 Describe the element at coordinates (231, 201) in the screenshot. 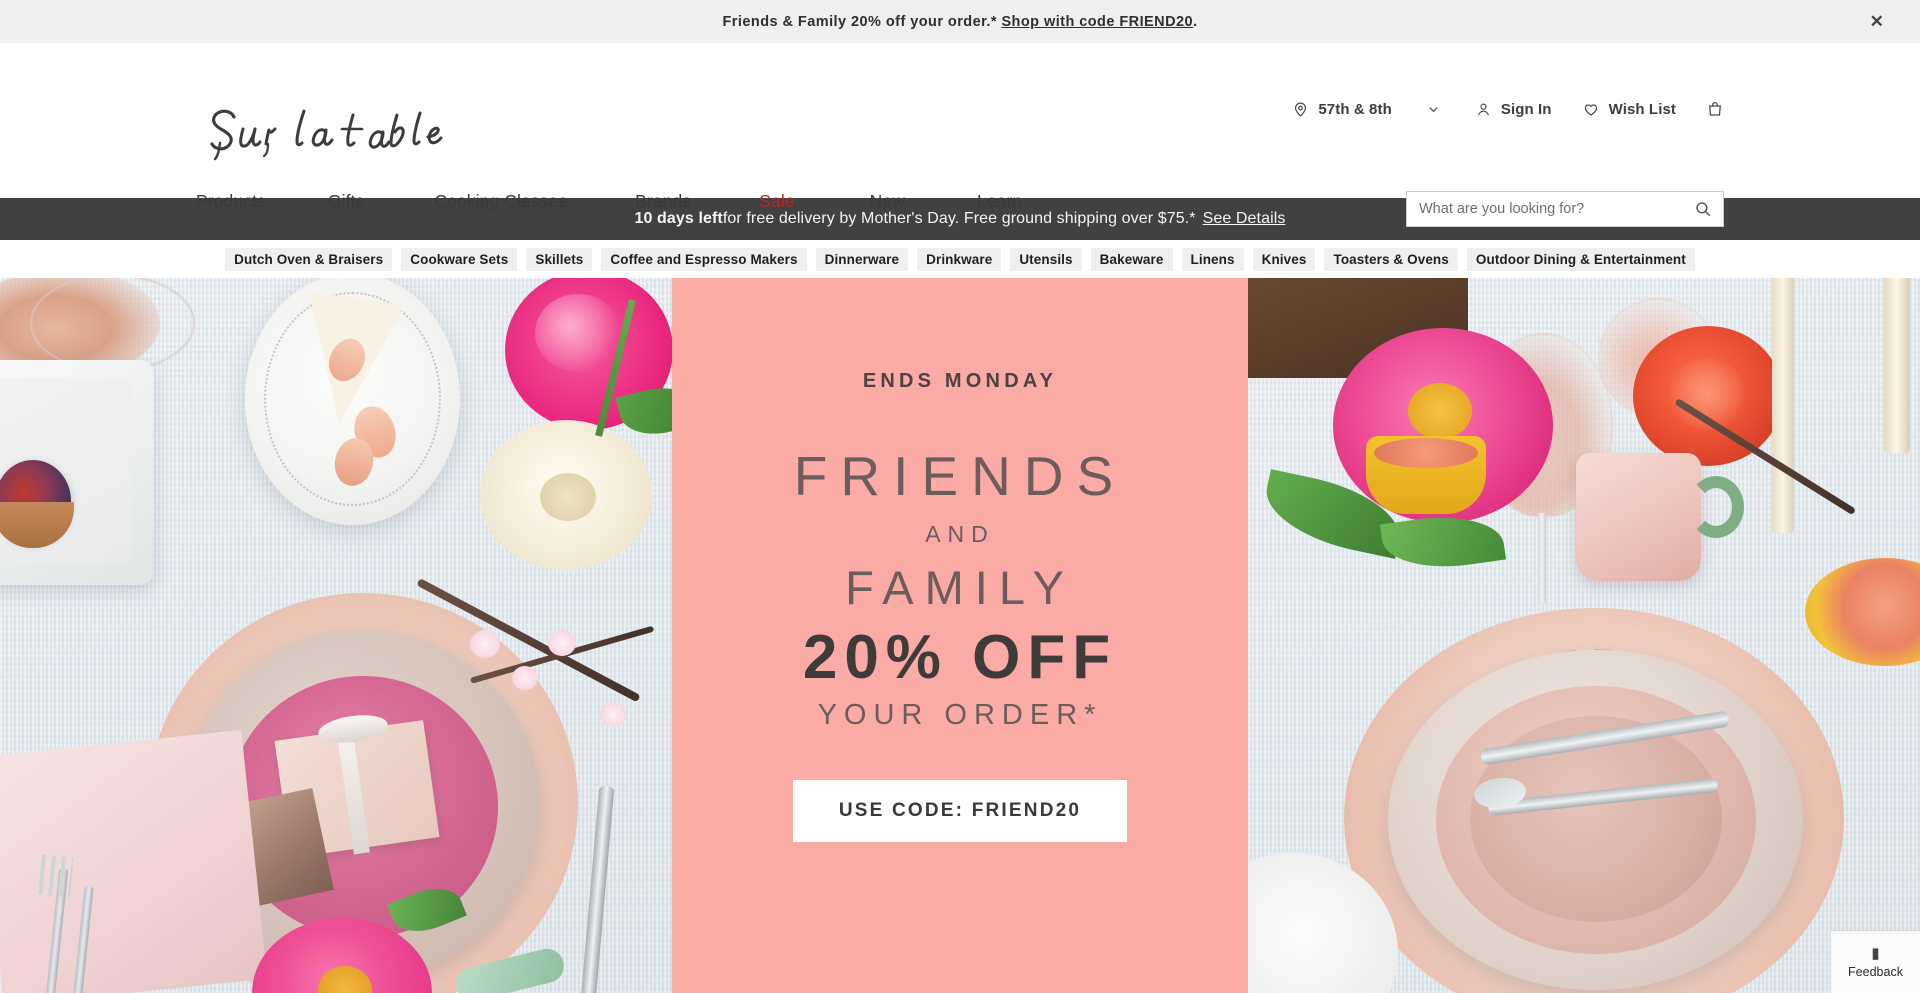

I see `nav-item-products: Products` at that location.